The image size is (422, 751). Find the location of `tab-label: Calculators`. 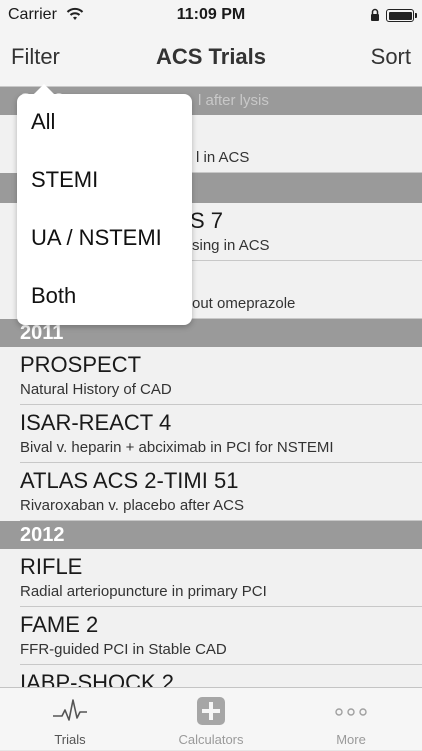

tab-label: Calculators is located at coordinates (211, 739).